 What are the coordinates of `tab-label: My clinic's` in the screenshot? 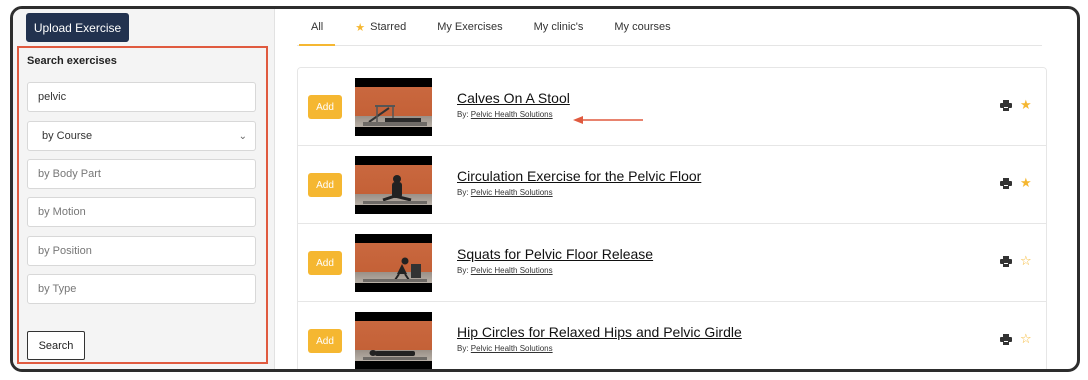 It's located at (558, 27).